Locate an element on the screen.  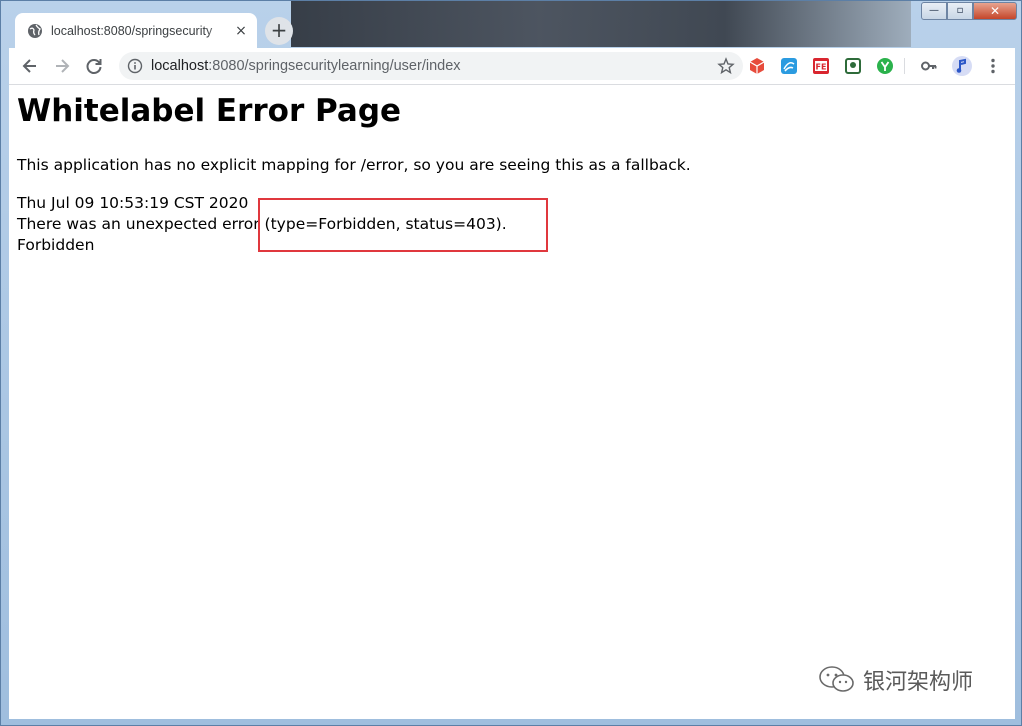
cube-extension-icon is located at coordinates (757, 66).